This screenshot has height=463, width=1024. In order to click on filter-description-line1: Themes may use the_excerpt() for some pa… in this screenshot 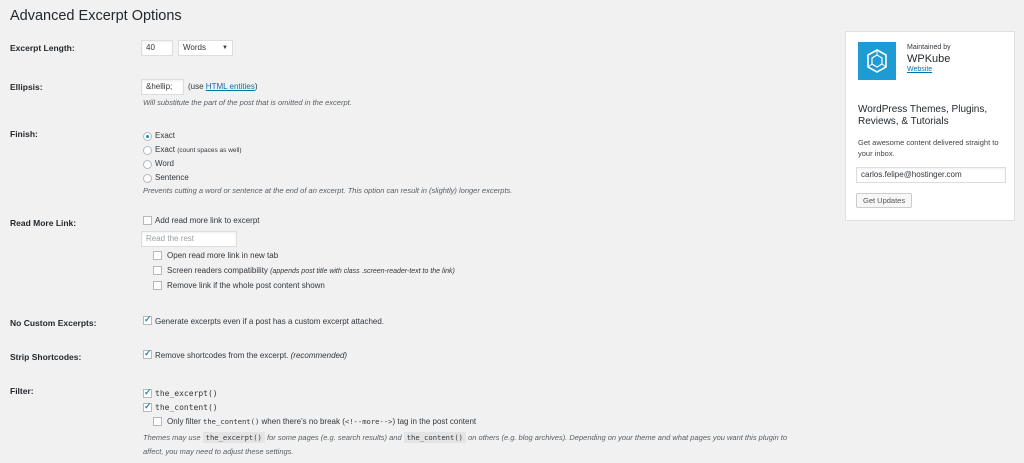, I will do `click(465, 437)`.